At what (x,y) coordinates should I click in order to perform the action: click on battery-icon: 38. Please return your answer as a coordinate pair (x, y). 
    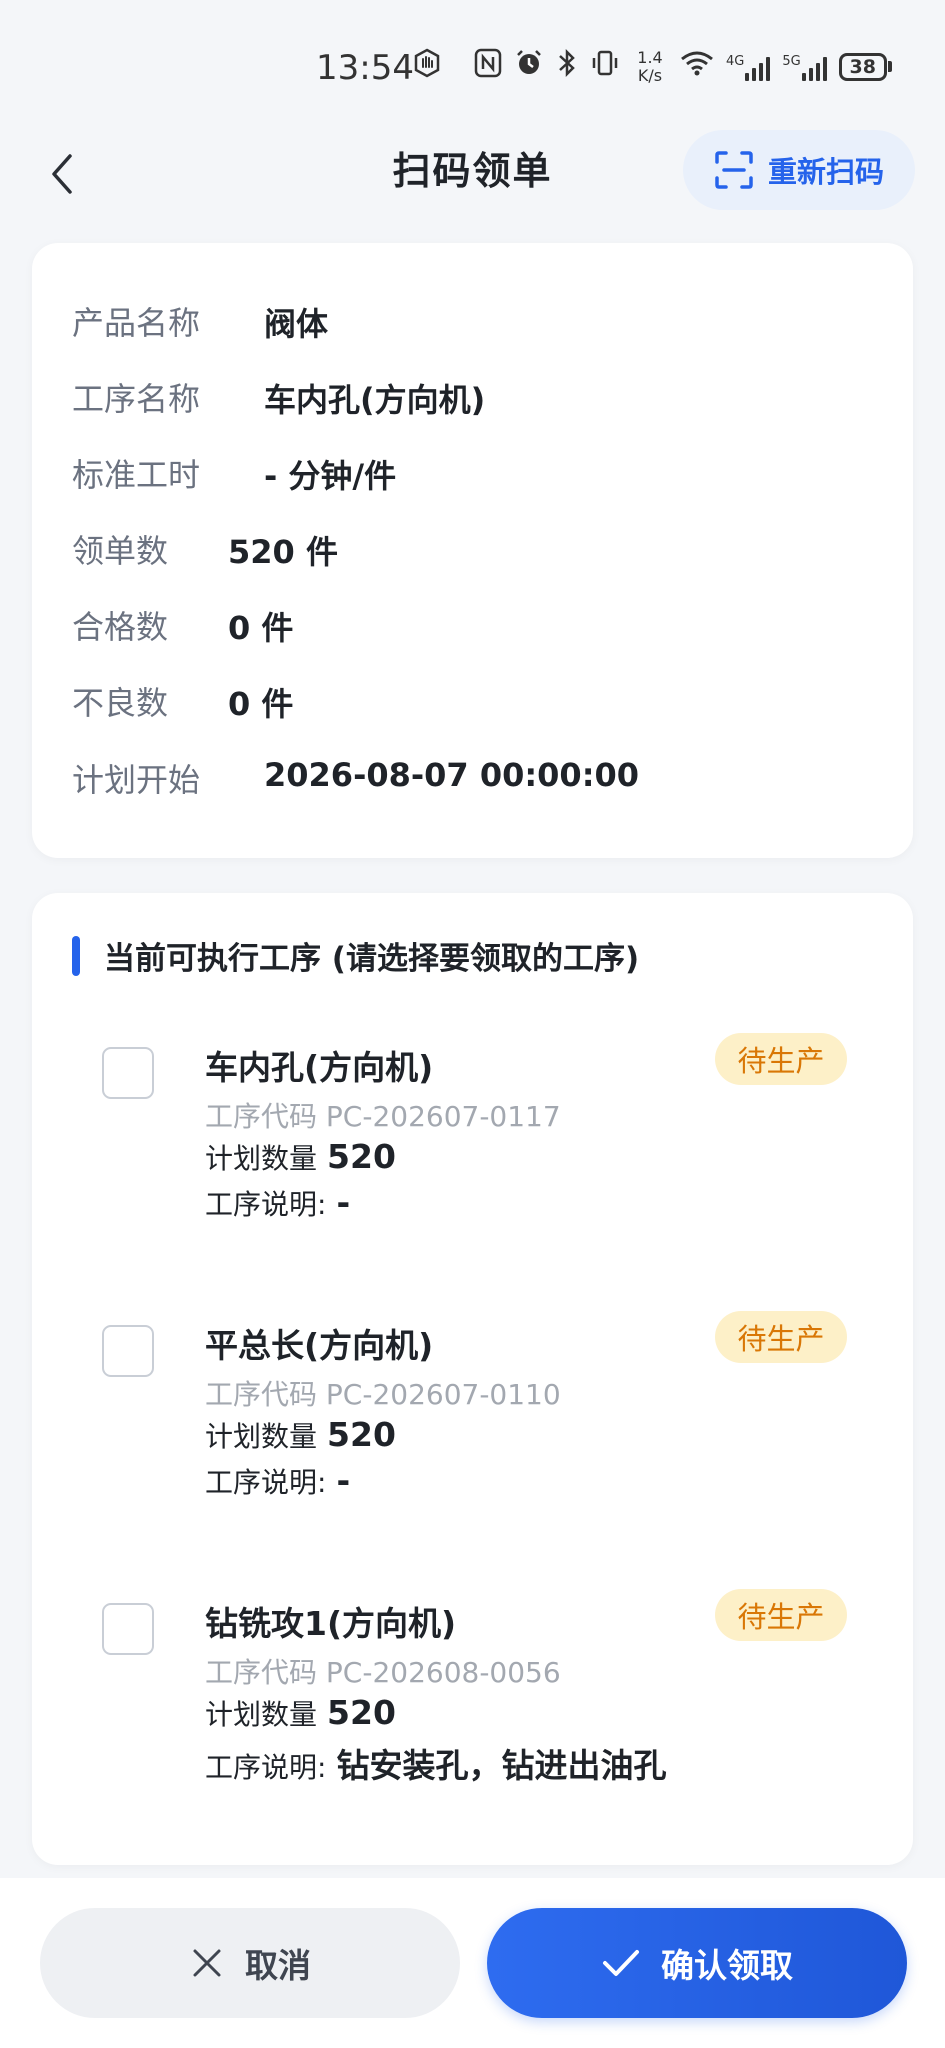
    Looking at the image, I should click on (865, 66).